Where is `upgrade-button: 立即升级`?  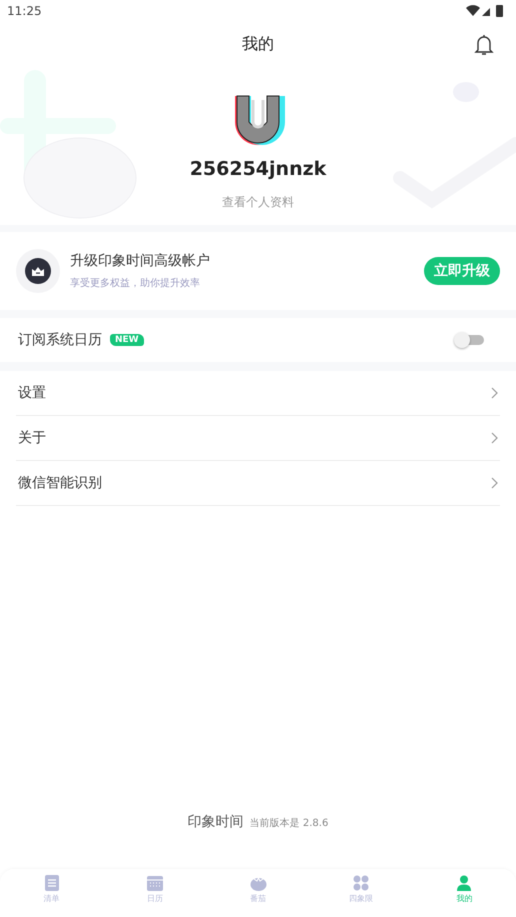 upgrade-button: 立即升级 is located at coordinates (462, 271).